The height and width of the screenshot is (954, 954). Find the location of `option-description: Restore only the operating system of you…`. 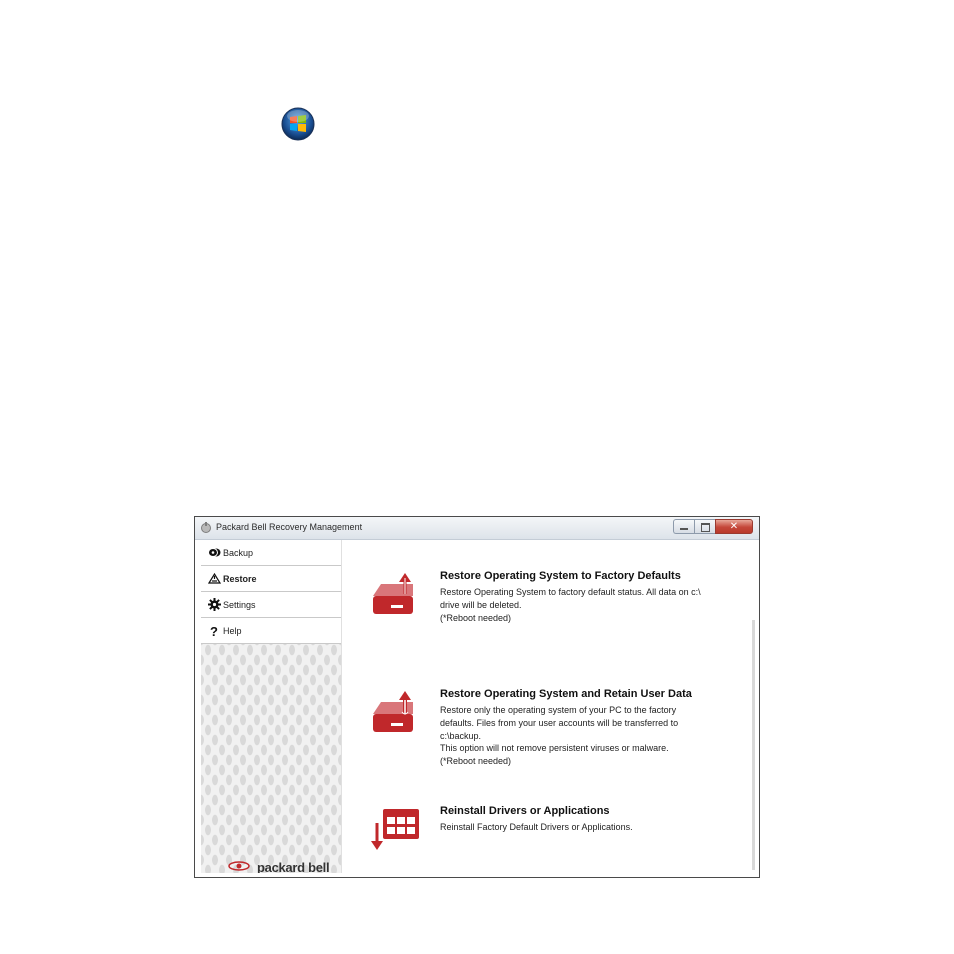

option-description: Restore only the operating system of you… is located at coordinates (590, 736).